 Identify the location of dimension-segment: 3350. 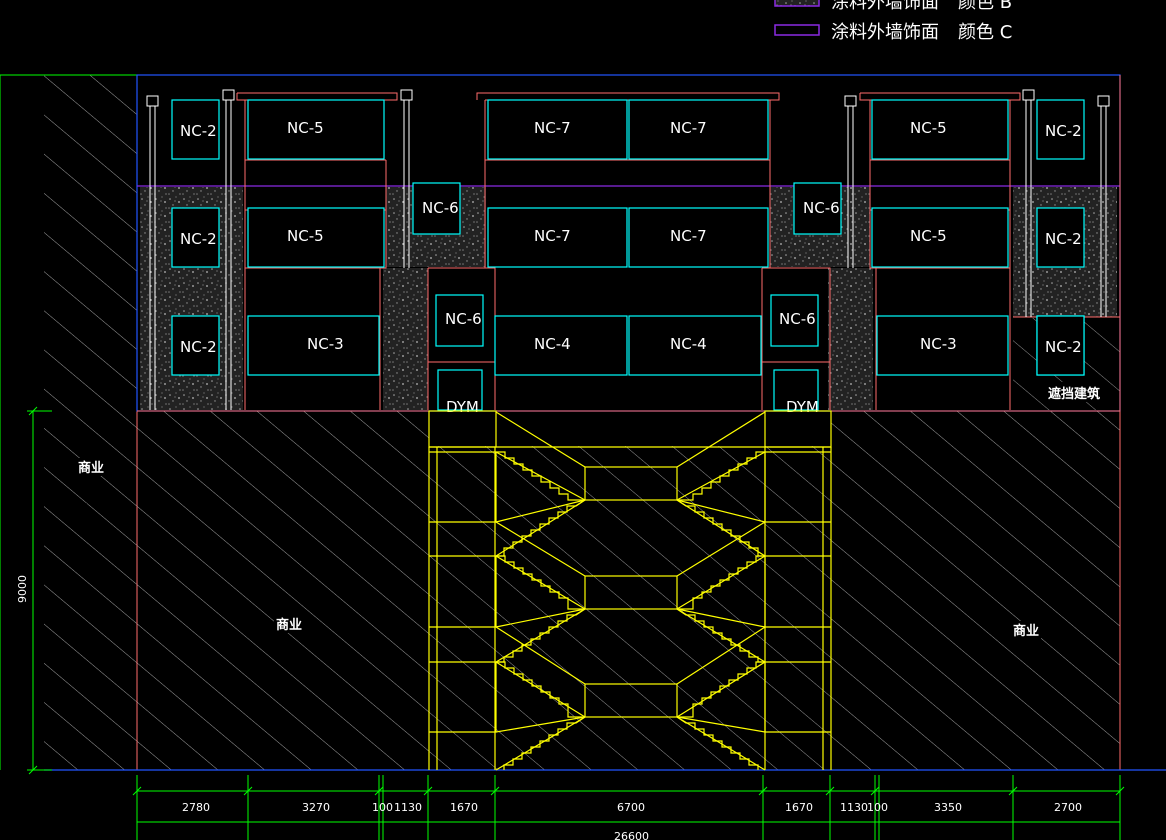
(948, 807).